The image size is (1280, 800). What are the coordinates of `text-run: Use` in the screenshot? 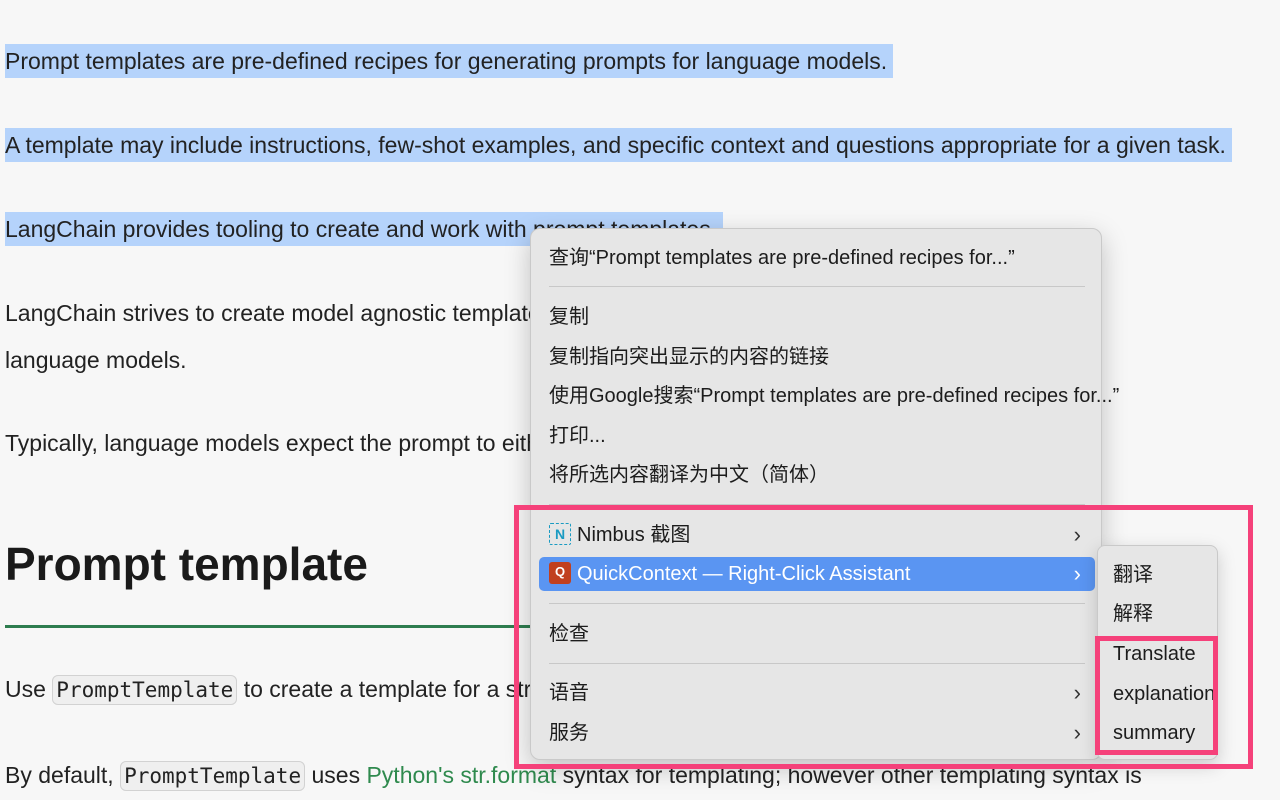 It's located at (29, 689).